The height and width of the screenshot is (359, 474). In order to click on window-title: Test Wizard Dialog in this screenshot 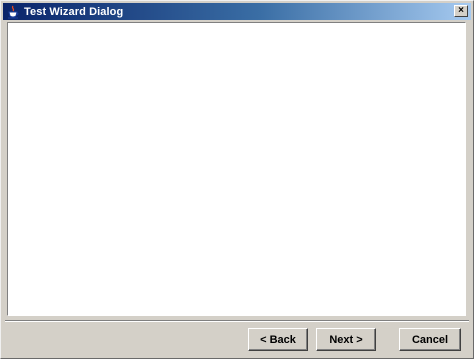, I will do `click(74, 11)`.